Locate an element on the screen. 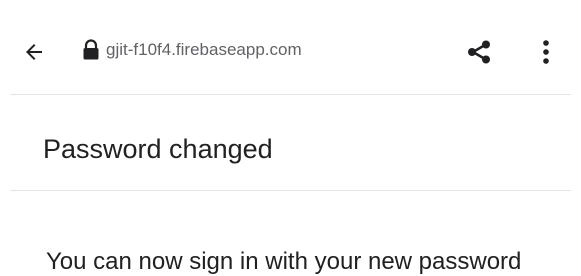  share-button is located at coordinates (479, 52).